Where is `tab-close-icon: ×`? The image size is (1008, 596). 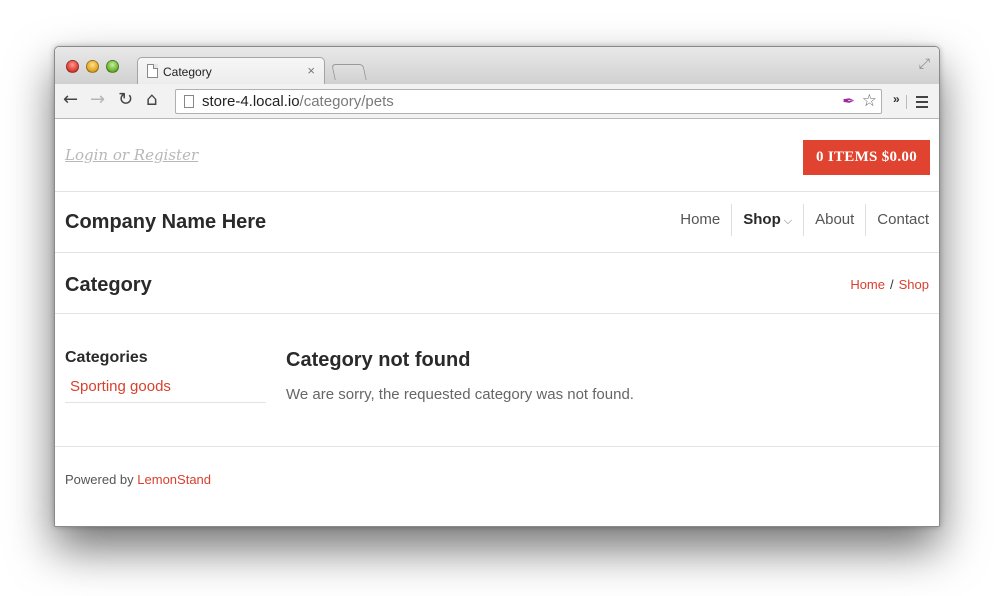
tab-close-icon: × is located at coordinates (311, 70).